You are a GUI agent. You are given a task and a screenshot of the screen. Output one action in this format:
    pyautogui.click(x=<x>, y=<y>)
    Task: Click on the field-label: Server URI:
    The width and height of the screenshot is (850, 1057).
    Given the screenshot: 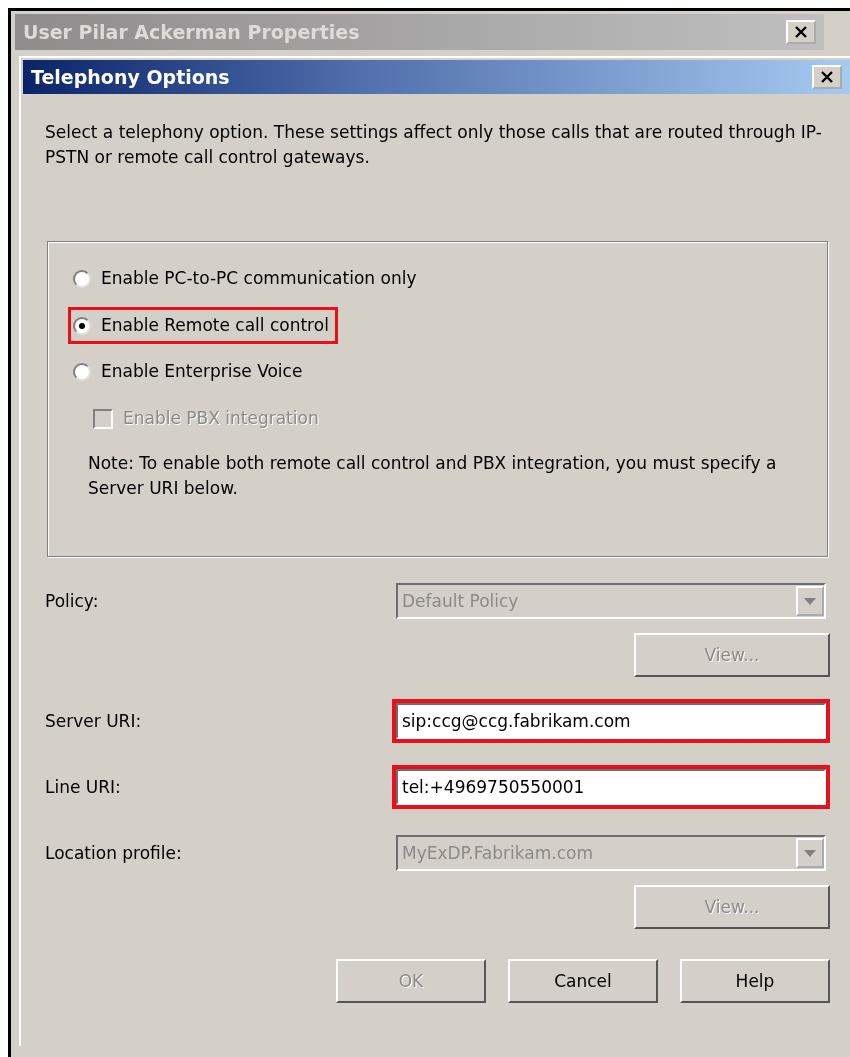 What is the action you would take?
    pyautogui.click(x=94, y=721)
    